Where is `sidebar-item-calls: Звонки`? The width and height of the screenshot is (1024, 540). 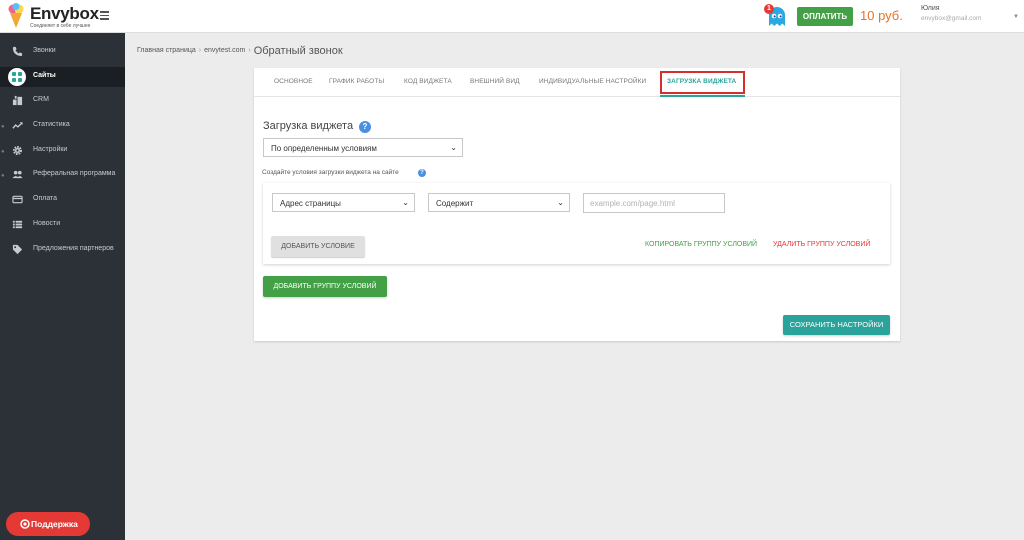
sidebar-item-calls: Звонки is located at coordinates (62, 52).